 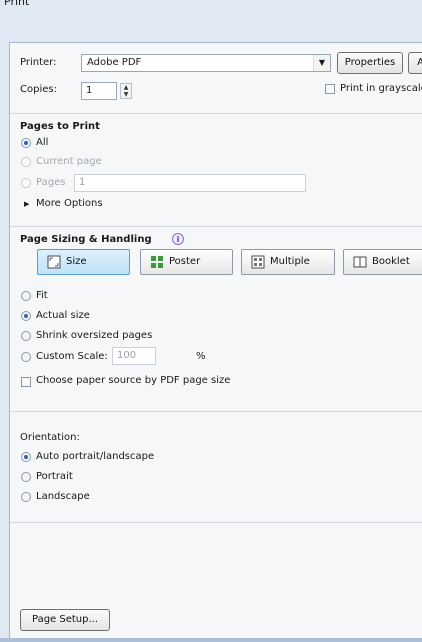 What do you see at coordinates (178, 239) in the screenshot?
I see `info-icon: i` at bounding box center [178, 239].